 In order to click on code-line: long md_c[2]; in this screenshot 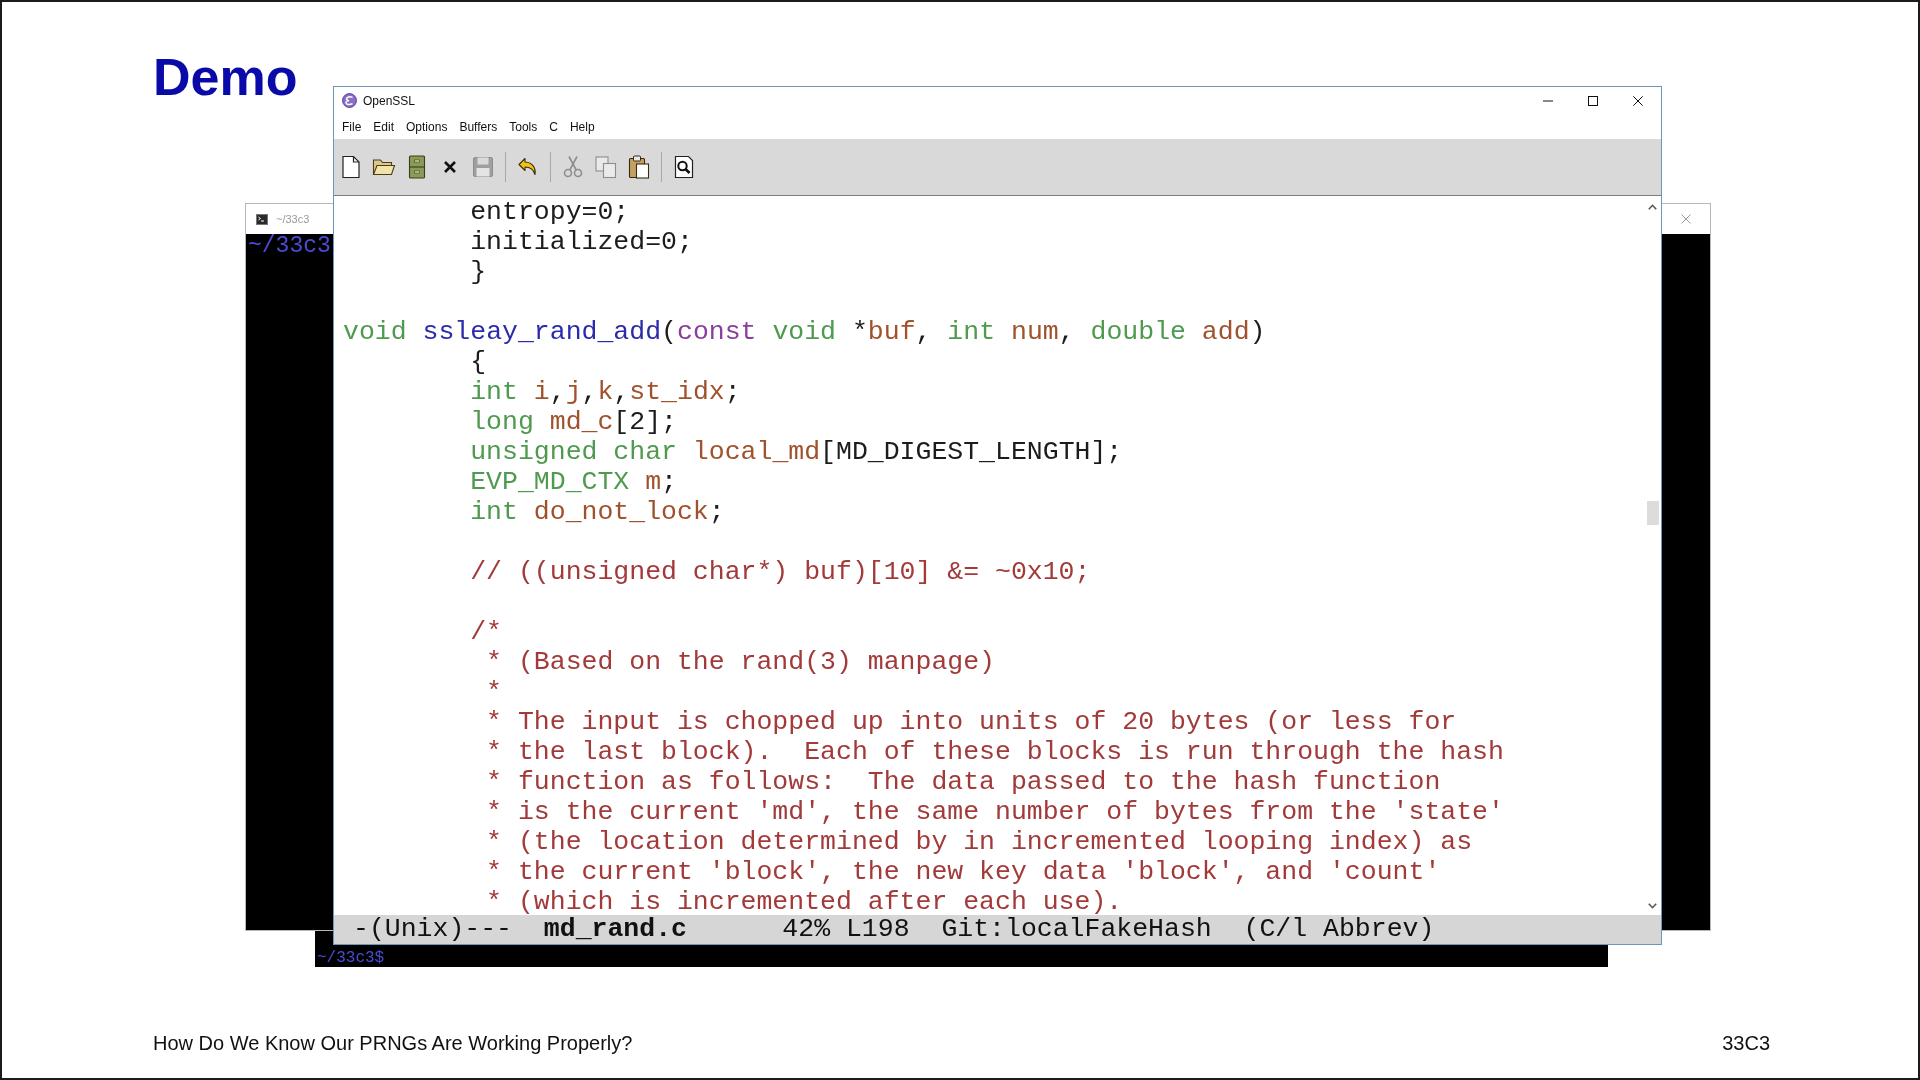, I will do `click(573, 422)`.